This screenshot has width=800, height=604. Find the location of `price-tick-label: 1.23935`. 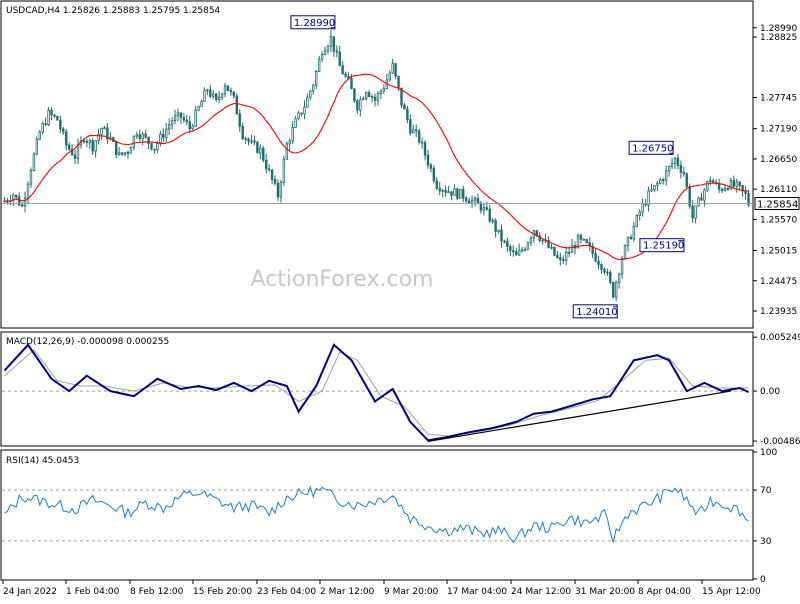

price-tick-label: 1.23935 is located at coordinates (778, 312).